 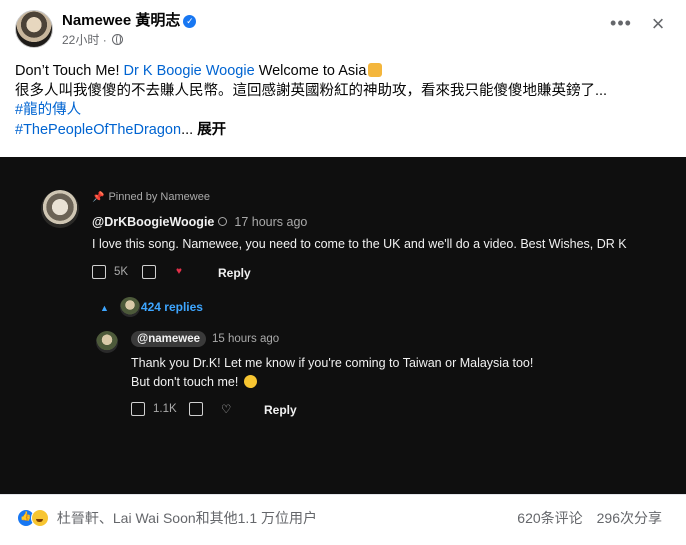 What do you see at coordinates (98, 130) in the screenshot?
I see `hashtag-link-2: #ThePeopleOfTheDragon` at bounding box center [98, 130].